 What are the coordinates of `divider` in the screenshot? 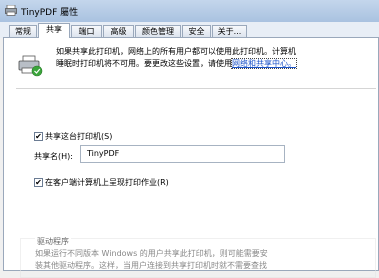 It's located at (196, 88).